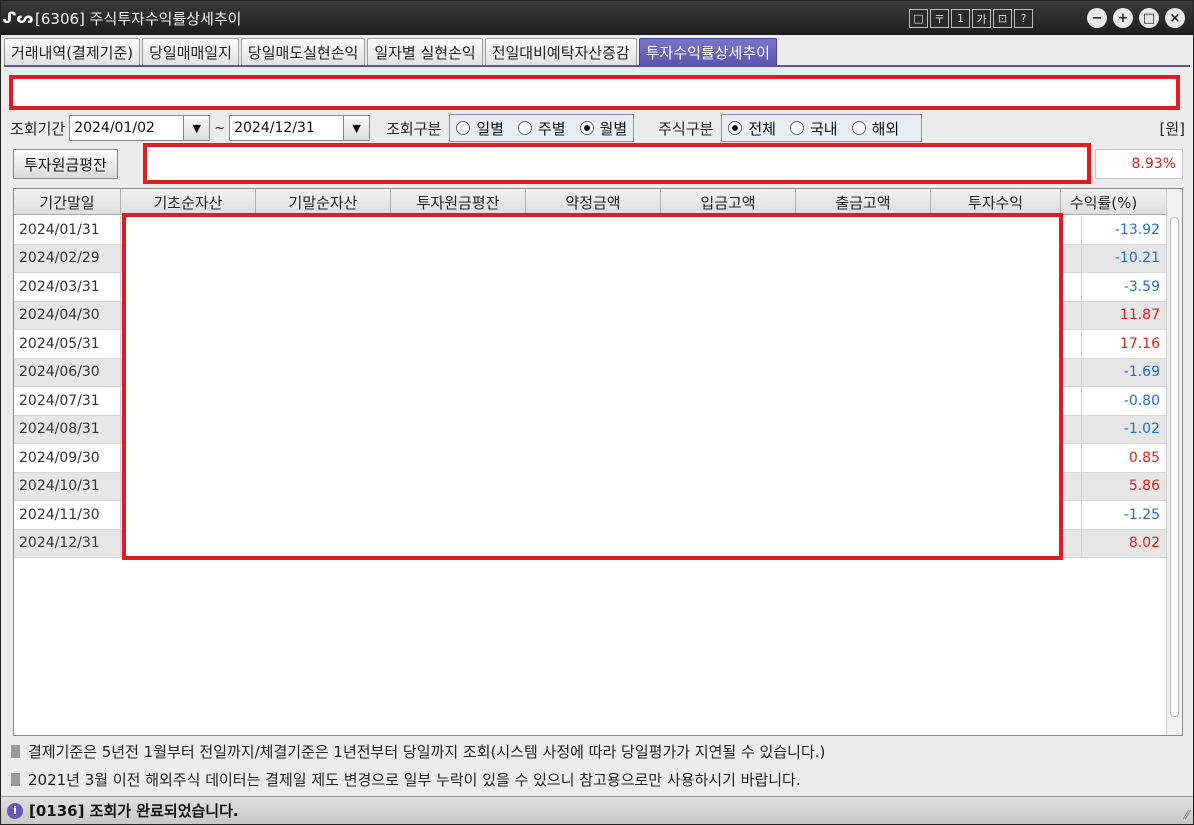 The height and width of the screenshot is (825, 1194). Describe the element at coordinates (939, 18) in the screenshot. I see `pin-icon: 〒` at that location.